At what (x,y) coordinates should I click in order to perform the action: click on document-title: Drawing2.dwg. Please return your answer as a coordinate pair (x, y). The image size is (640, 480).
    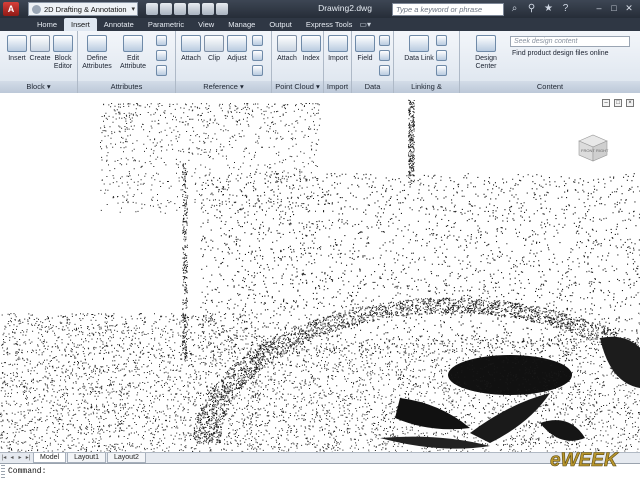
    Looking at the image, I should click on (345, 8).